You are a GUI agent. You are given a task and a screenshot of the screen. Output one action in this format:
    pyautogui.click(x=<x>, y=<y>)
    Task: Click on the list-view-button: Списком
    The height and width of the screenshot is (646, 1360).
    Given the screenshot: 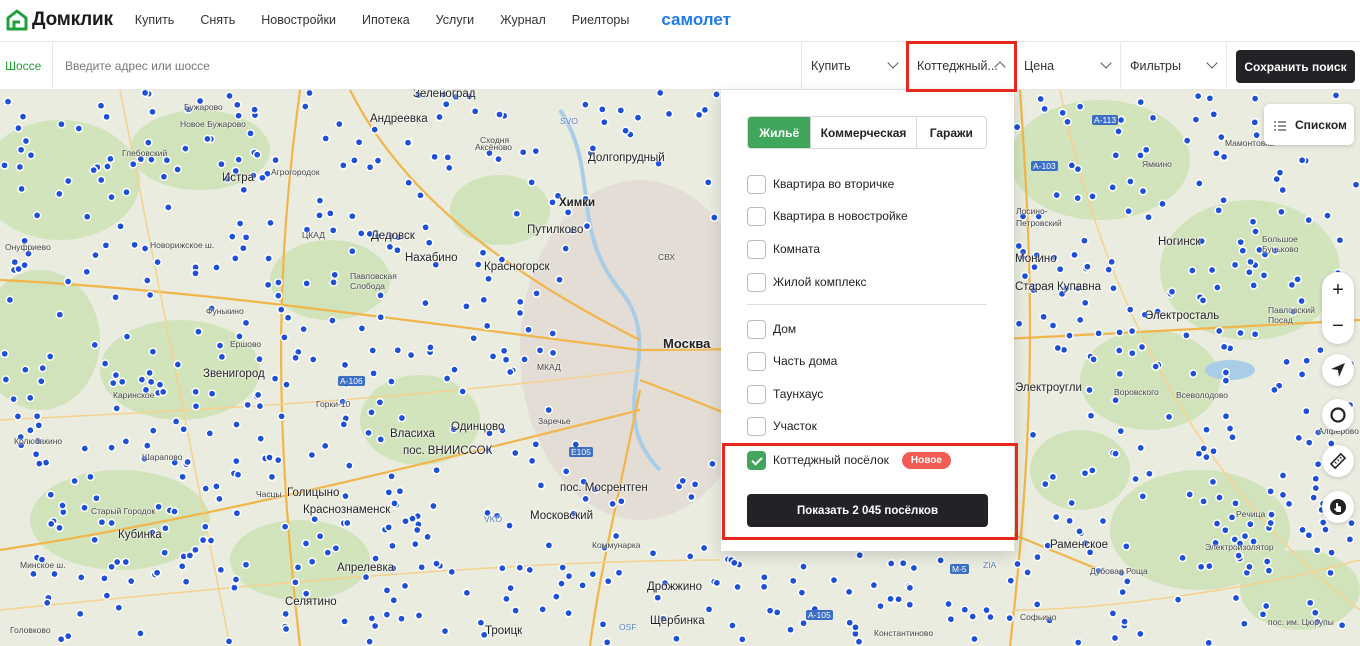 What is the action you would take?
    pyautogui.click(x=1309, y=124)
    